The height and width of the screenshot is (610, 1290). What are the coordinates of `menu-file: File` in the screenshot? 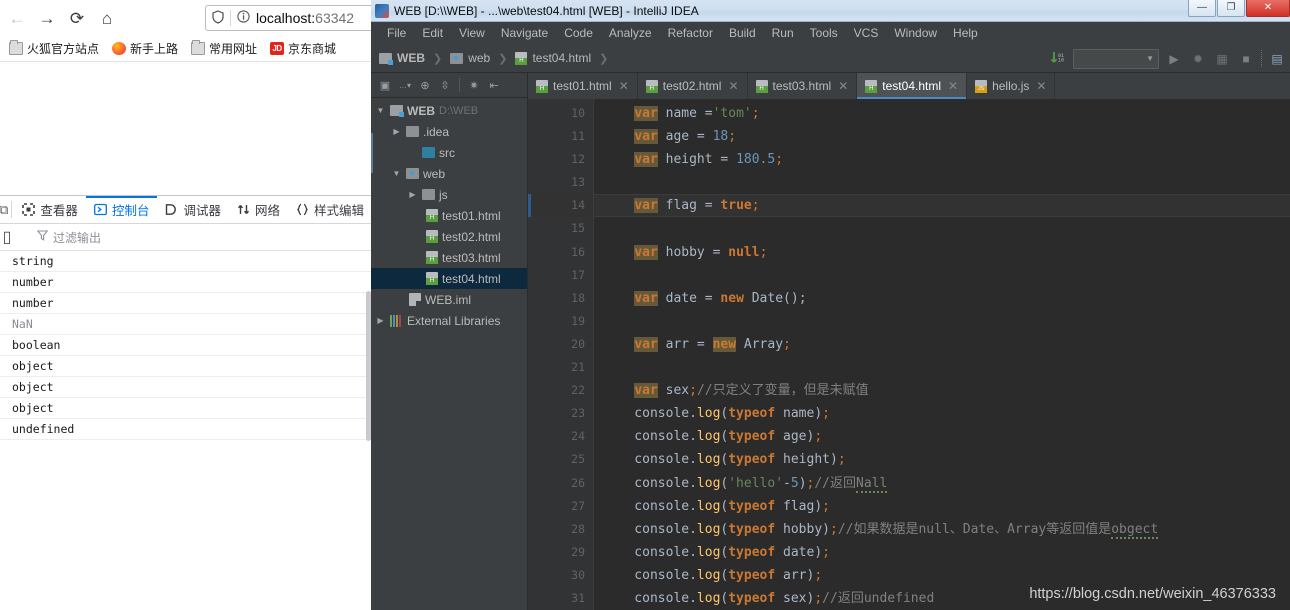 It's located at (396, 33).